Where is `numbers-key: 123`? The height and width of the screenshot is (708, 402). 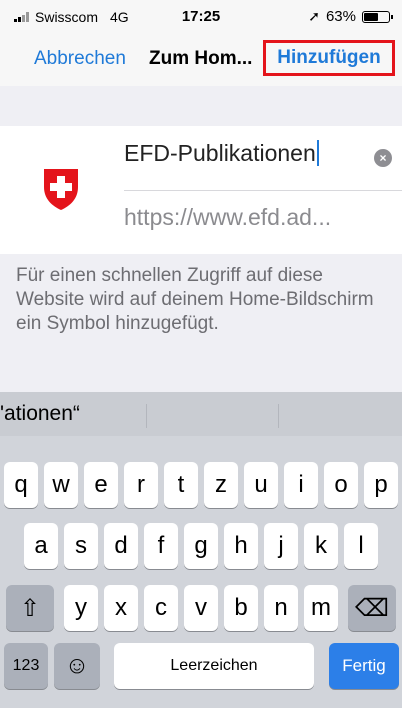 numbers-key: 123 is located at coordinates (26, 666).